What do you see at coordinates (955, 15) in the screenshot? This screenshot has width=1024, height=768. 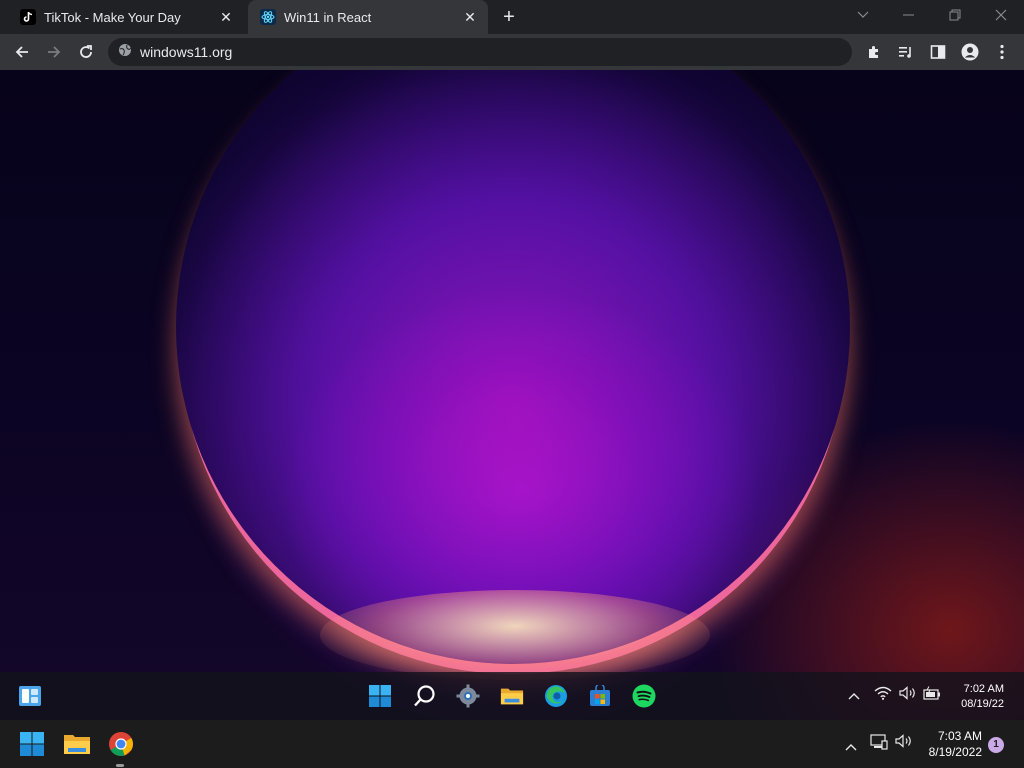 I see `restore-icon` at bounding box center [955, 15].